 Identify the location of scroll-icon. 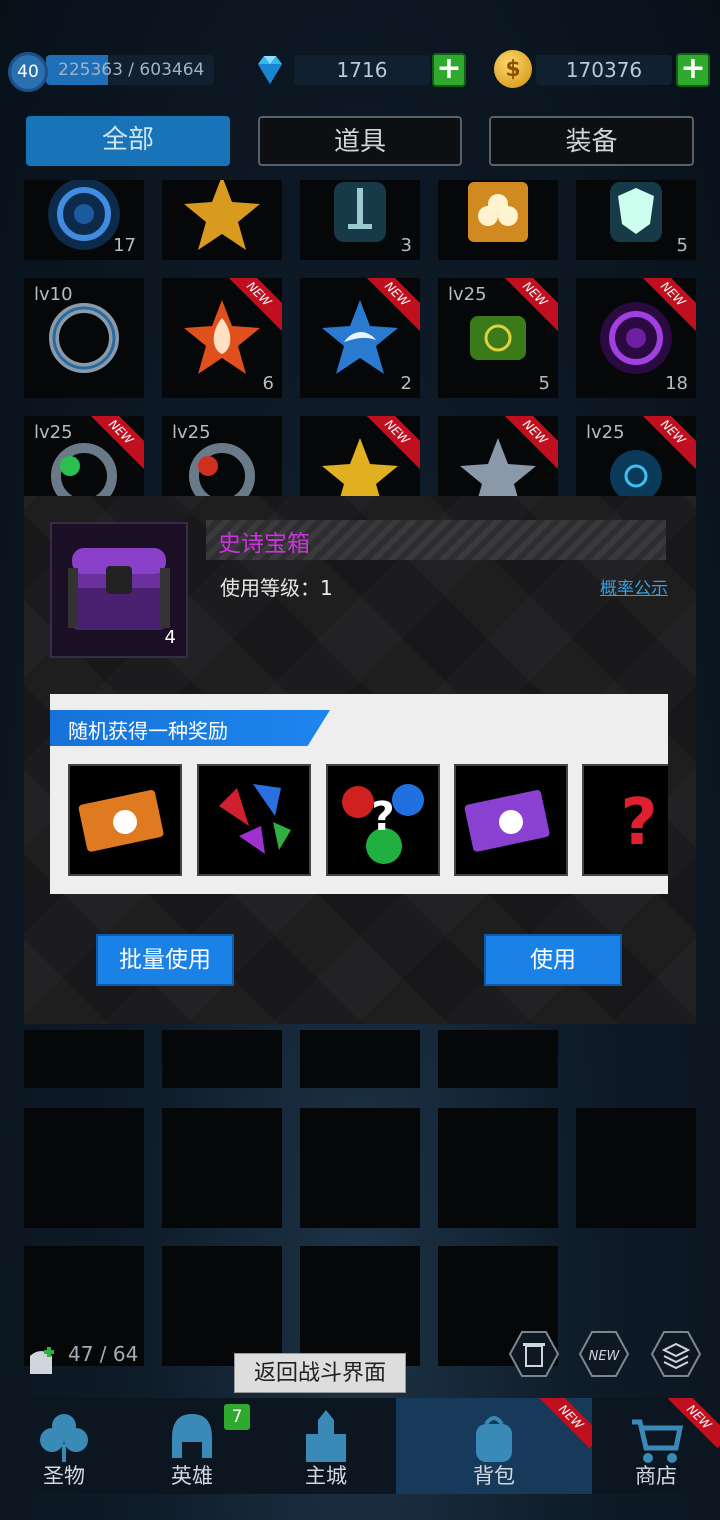
(498, 338).